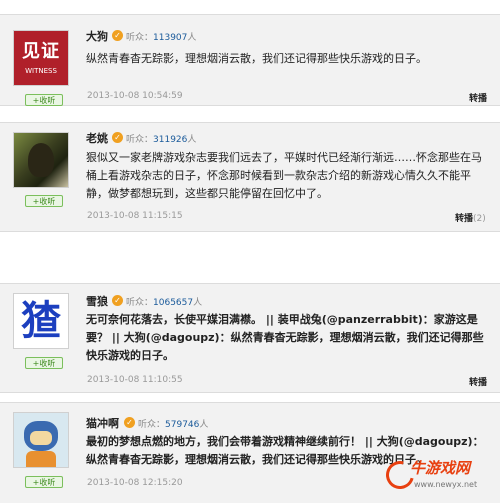 This screenshot has height=503, width=500. What do you see at coordinates (135, 96) in the screenshot?
I see `post-time: 2013-10-08 10:54:59` at bounding box center [135, 96].